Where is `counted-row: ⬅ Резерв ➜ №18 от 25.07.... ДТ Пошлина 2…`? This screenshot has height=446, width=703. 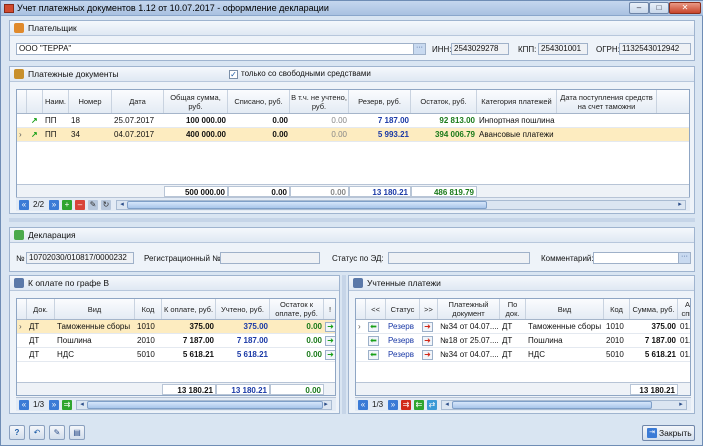 counted-row: ⬅ Резерв ➜ №18 от 25.07.... ДТ Пошлина 2… is located at coordinates (523, 341).